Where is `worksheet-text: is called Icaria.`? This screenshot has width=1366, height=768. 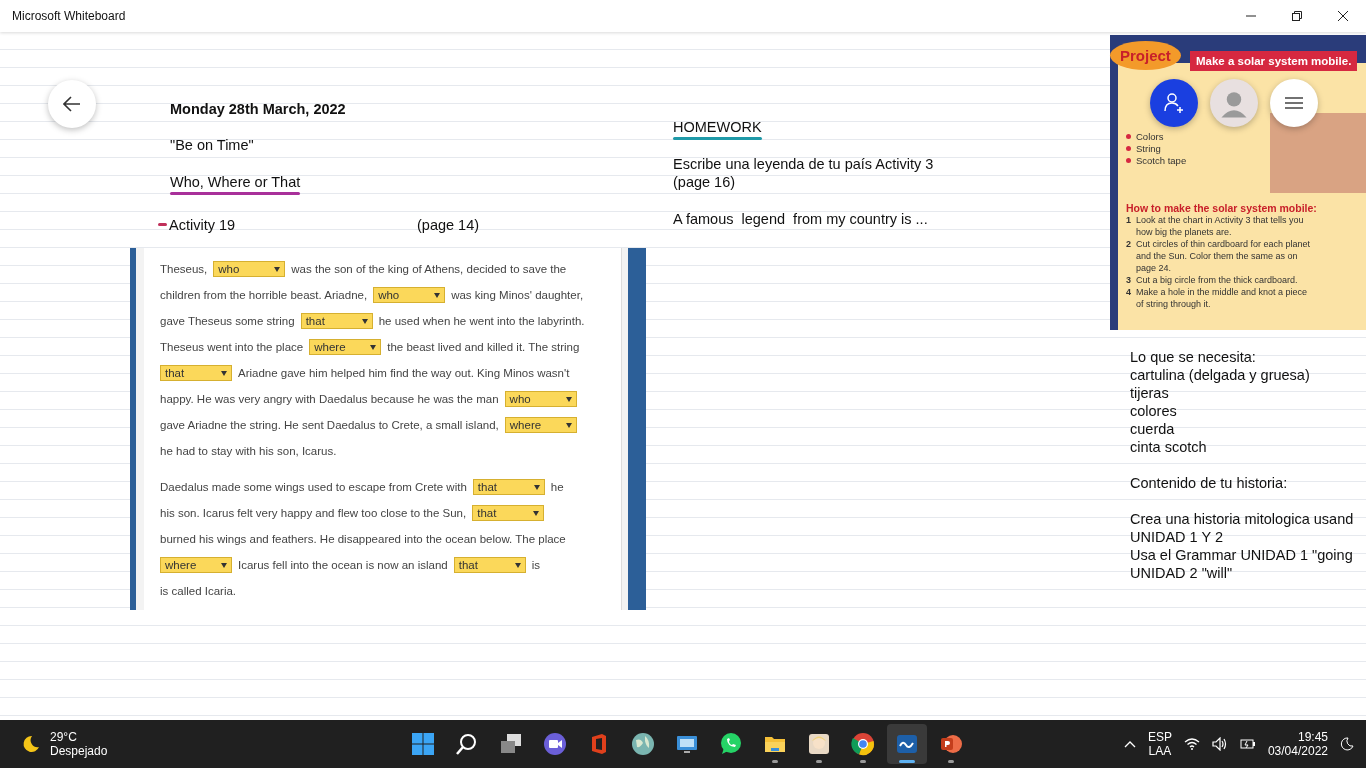 worksheet-text: is called Icaria. is located at coordinates (198, 591).